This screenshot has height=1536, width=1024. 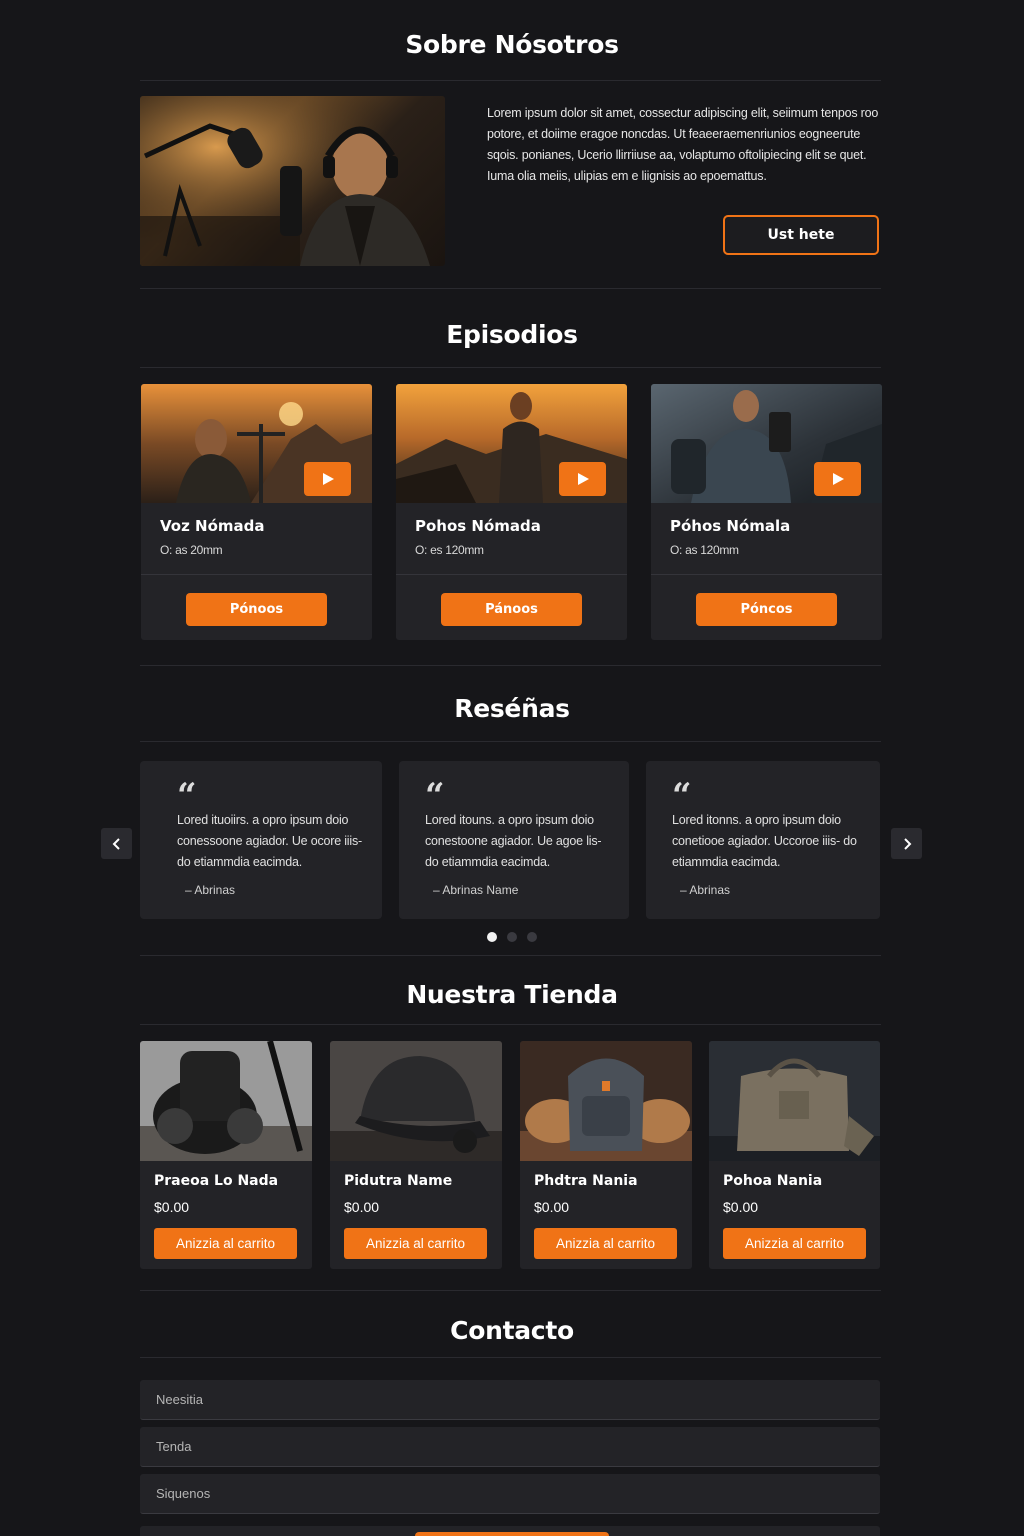 I want to click on episode-meta: O: as 120mm, so click(x=704, y=550).